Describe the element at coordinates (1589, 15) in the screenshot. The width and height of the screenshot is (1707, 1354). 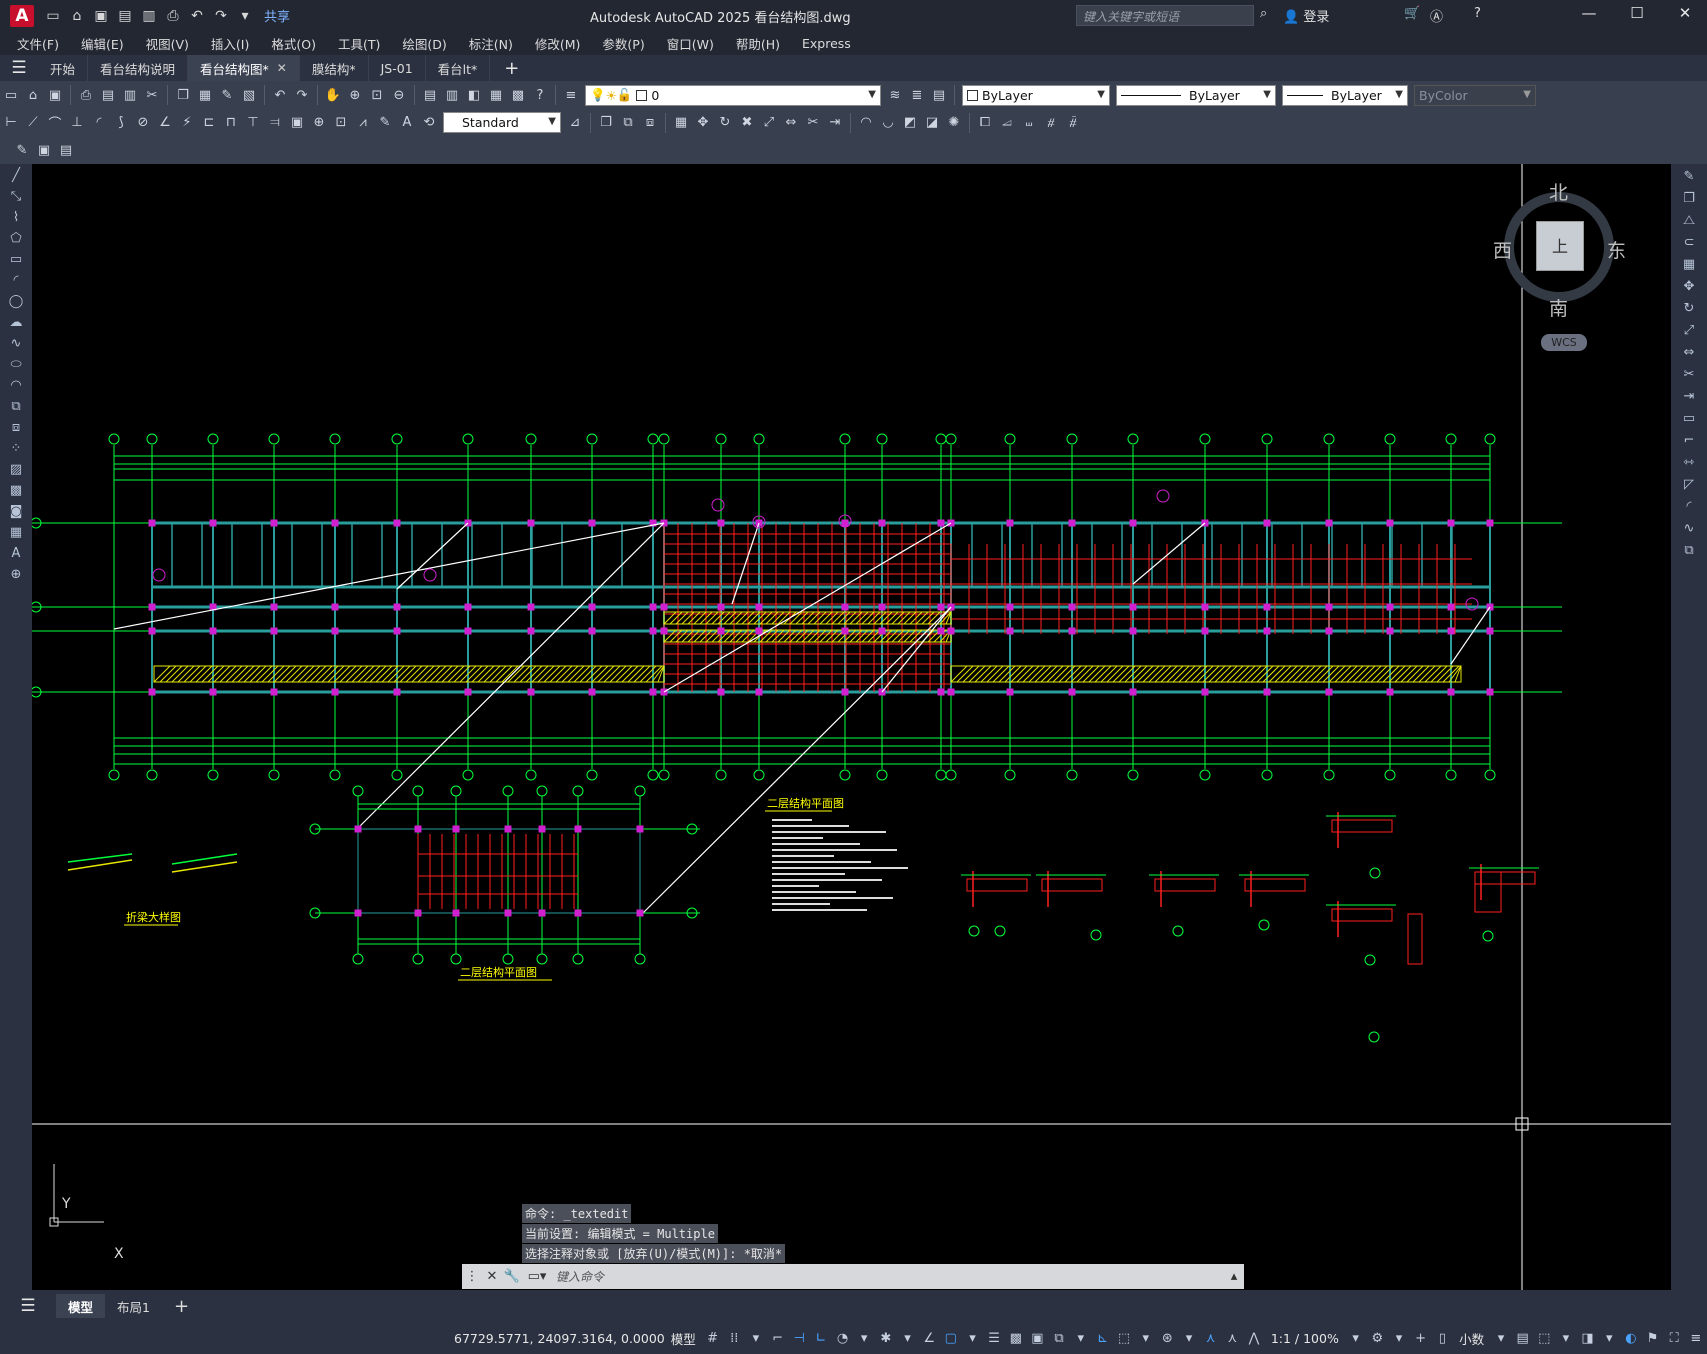
I see `minimize-button: —` at that location.